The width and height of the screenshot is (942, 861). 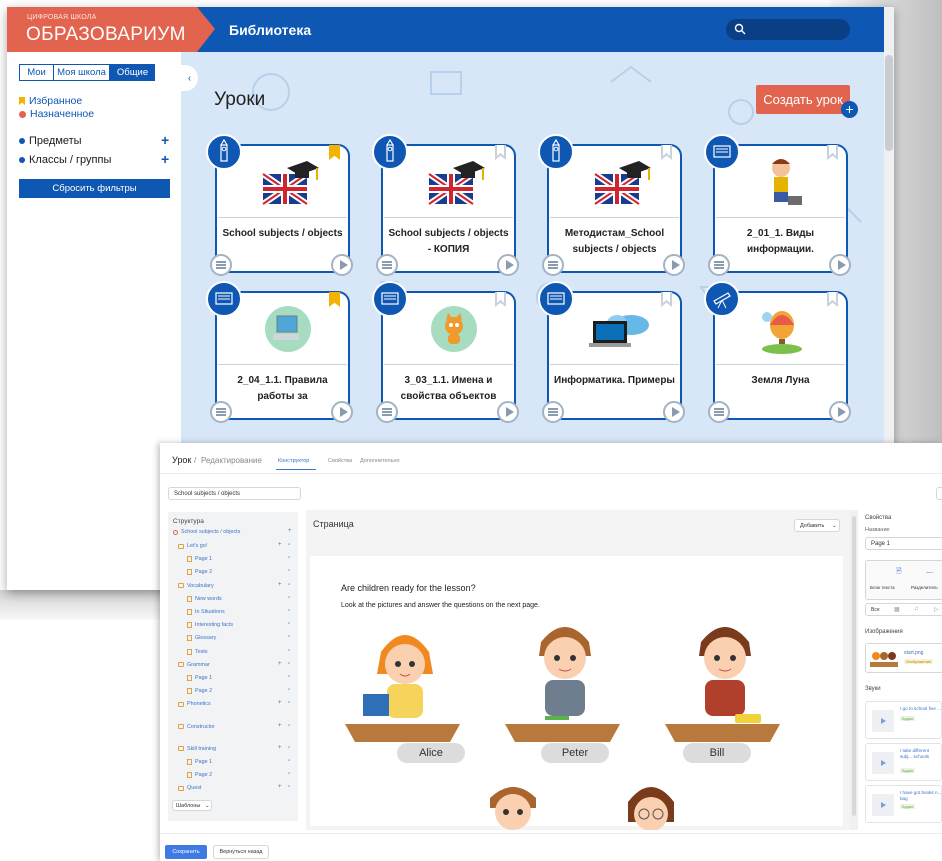 What do you see at coordinates (94, 188) in the screenshot?
I see `reset-filters-button: Сбросить фильтры` at bounding box center [94, 188].